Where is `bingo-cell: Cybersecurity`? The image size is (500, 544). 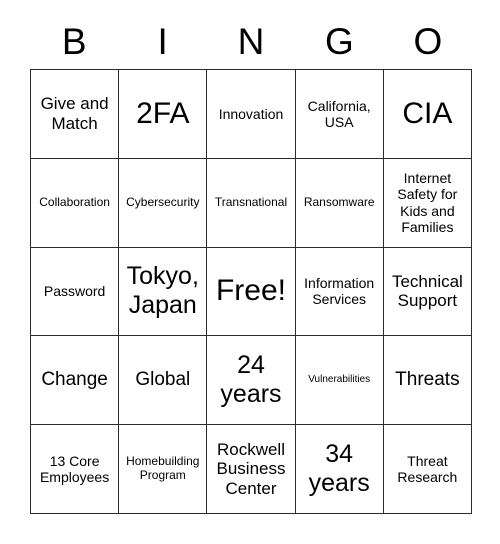
bingo-cell: Cybersecurity is located at coordinates (163, 203).